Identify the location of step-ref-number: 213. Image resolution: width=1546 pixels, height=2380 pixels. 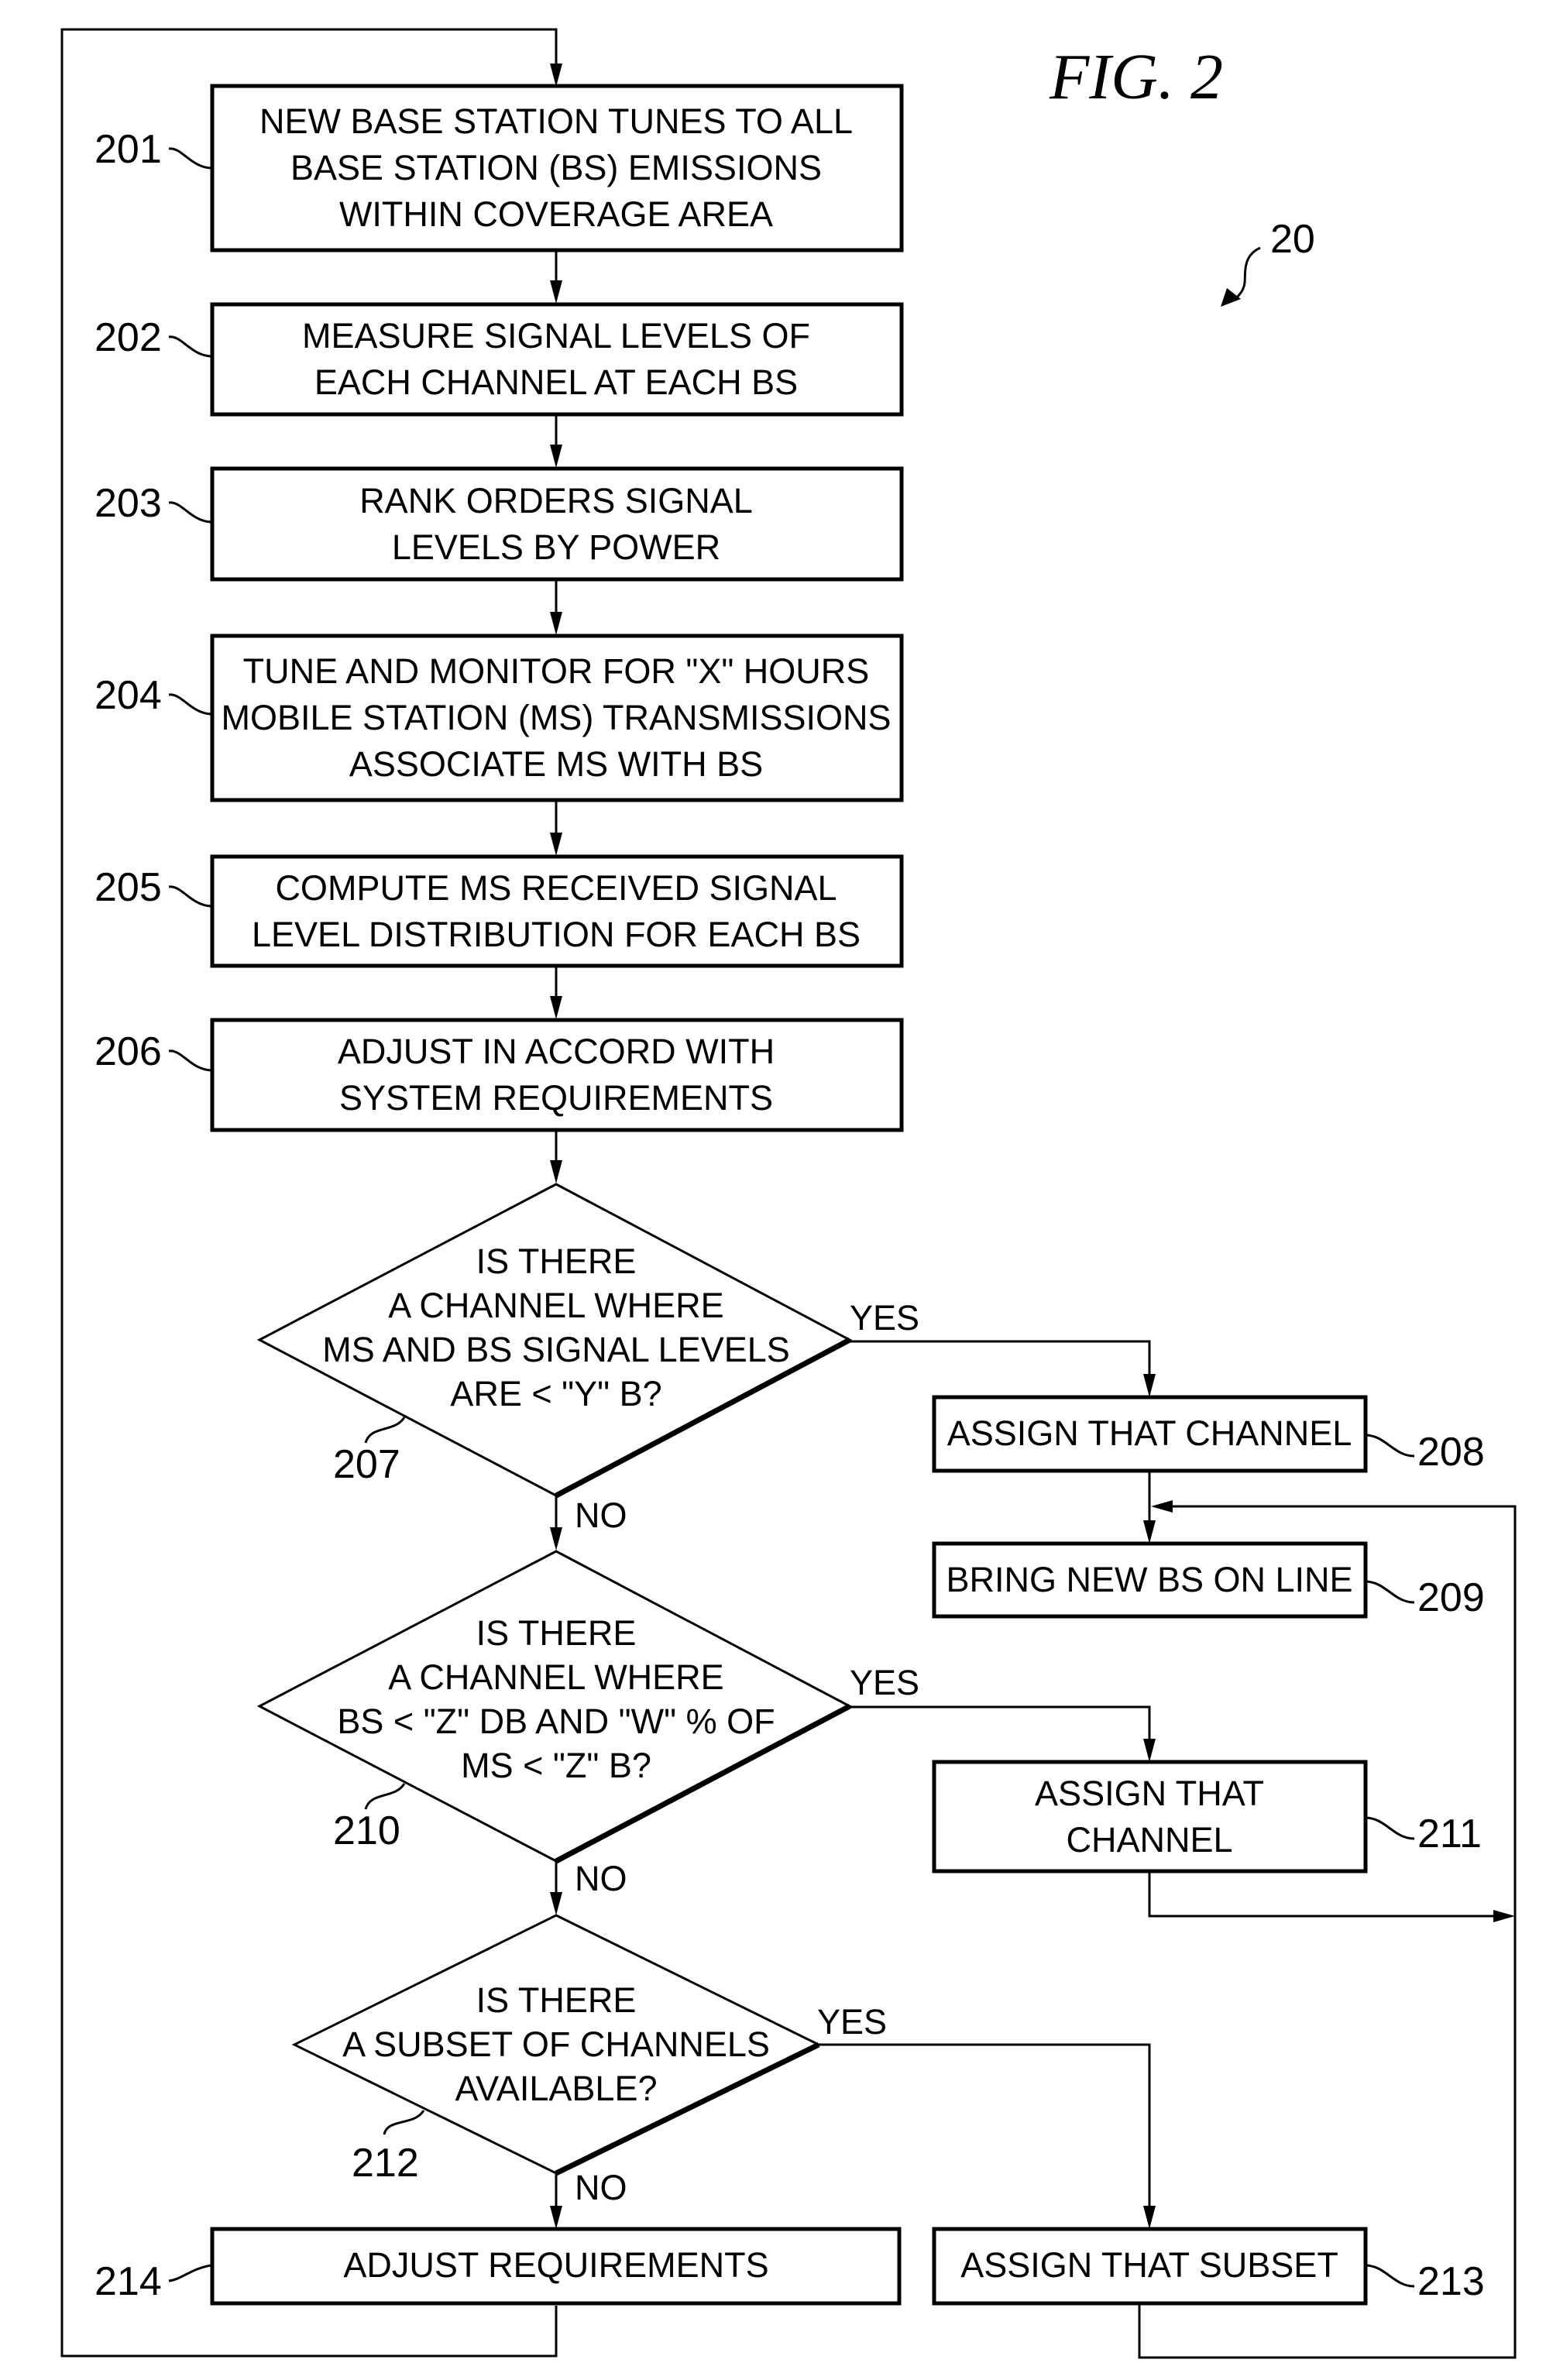
(1451, 2281).